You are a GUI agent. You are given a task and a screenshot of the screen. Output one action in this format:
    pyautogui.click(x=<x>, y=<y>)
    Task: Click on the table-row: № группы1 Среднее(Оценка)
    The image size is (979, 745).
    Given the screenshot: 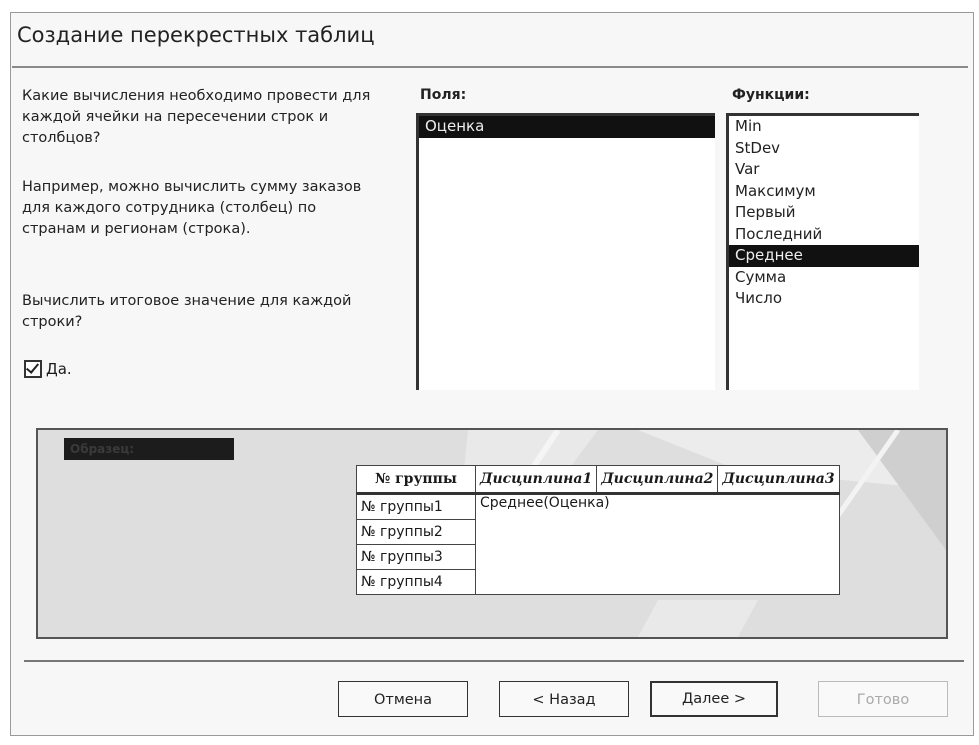 What is the action you would take?
    pyautogui.click(x=598, y=544)
    